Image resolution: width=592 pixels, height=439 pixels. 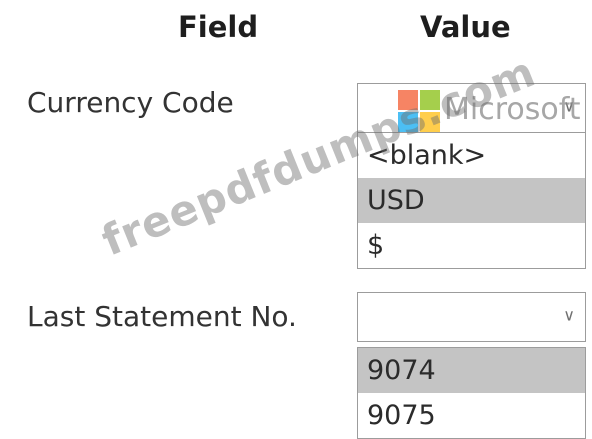 I want to click on last-statement-no-select: ∨, so click(x=471, y=317).